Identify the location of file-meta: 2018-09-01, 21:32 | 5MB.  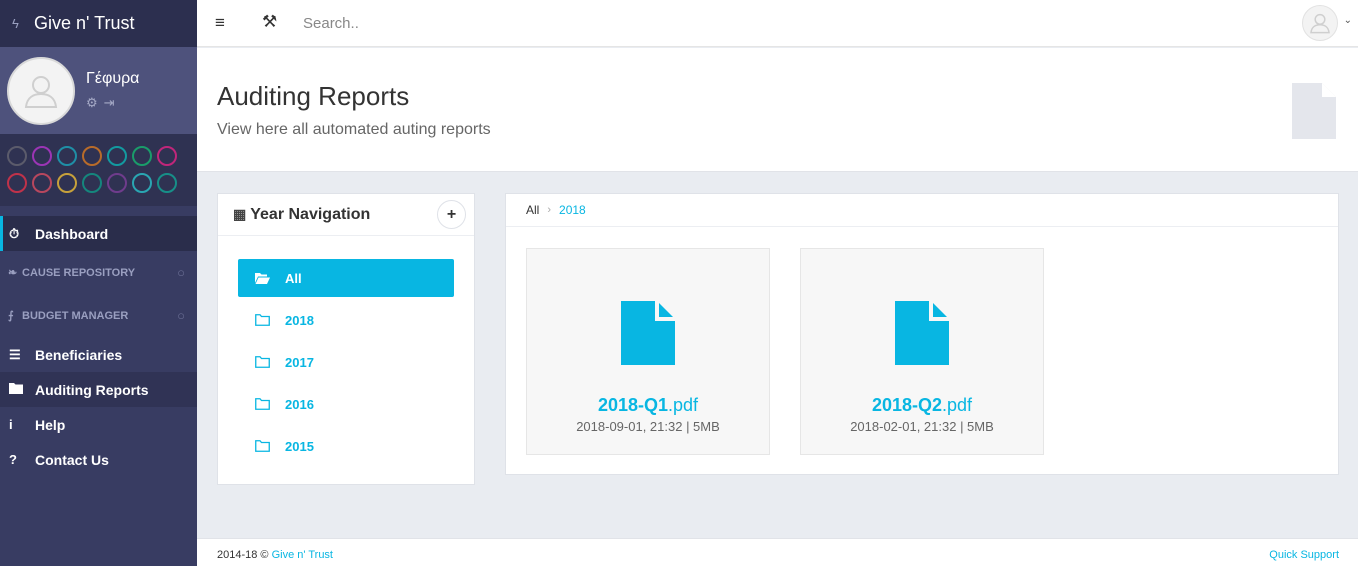
(648, 426).